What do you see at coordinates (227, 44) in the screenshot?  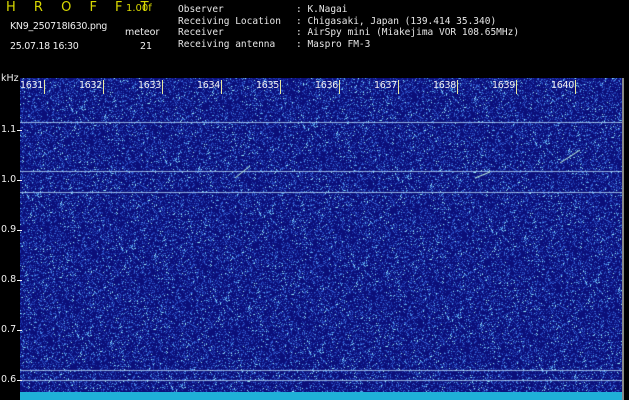 I see `header-label: Receiving antenna` at bounding box center [227, 44].